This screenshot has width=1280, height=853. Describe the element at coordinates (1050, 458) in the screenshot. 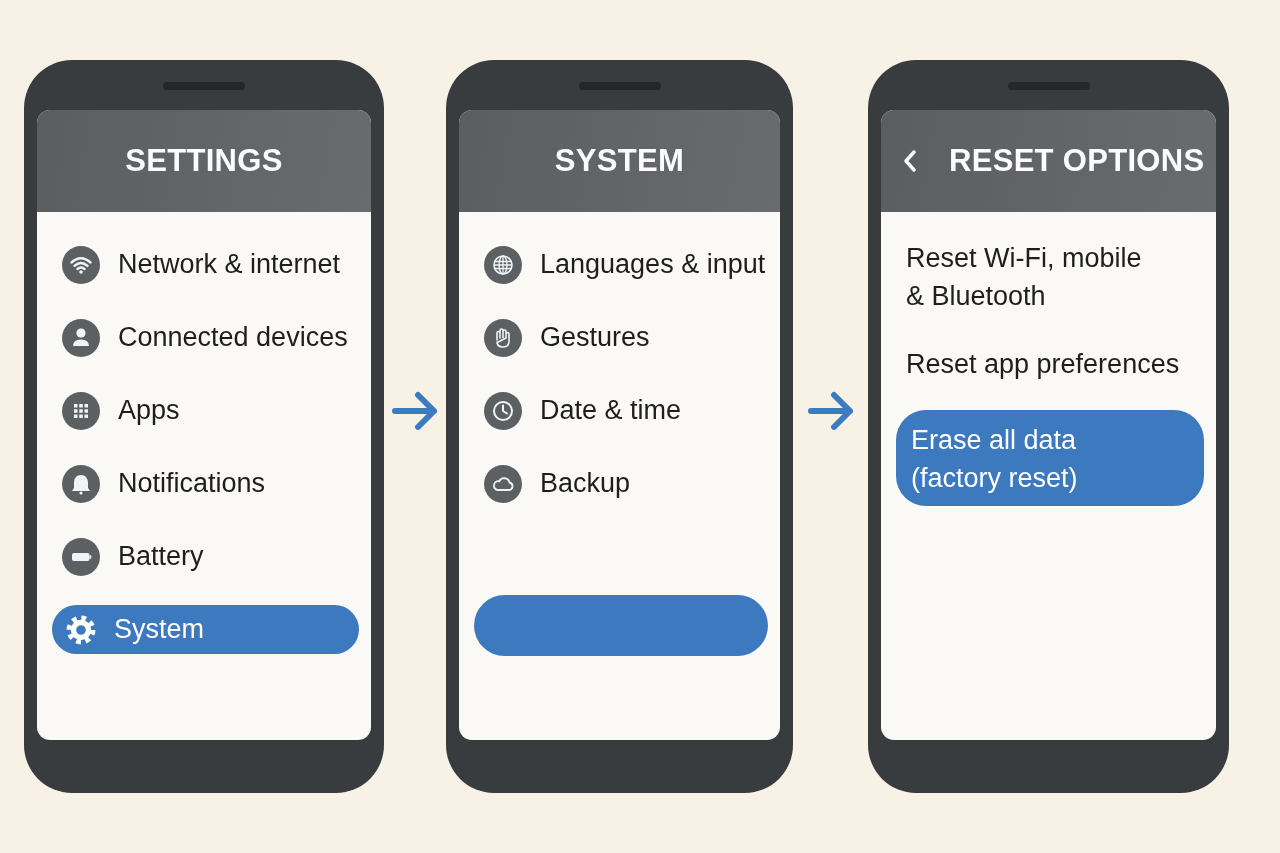

I see `menu-item: Erase all data (factory reset)` at that location.